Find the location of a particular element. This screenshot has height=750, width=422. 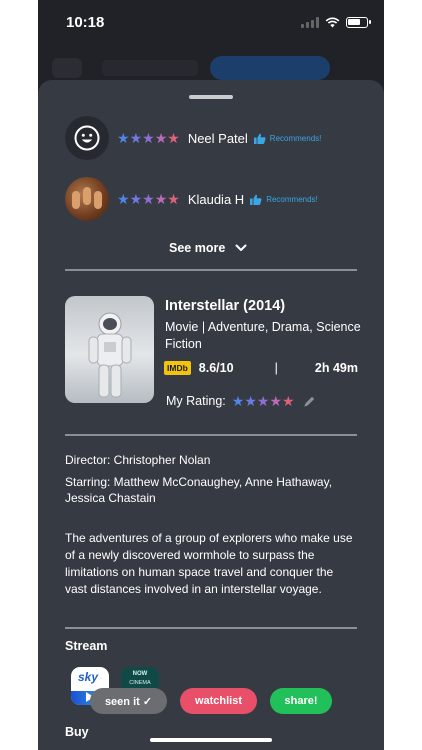

wifi-icon is located at coordinates (332, 22).